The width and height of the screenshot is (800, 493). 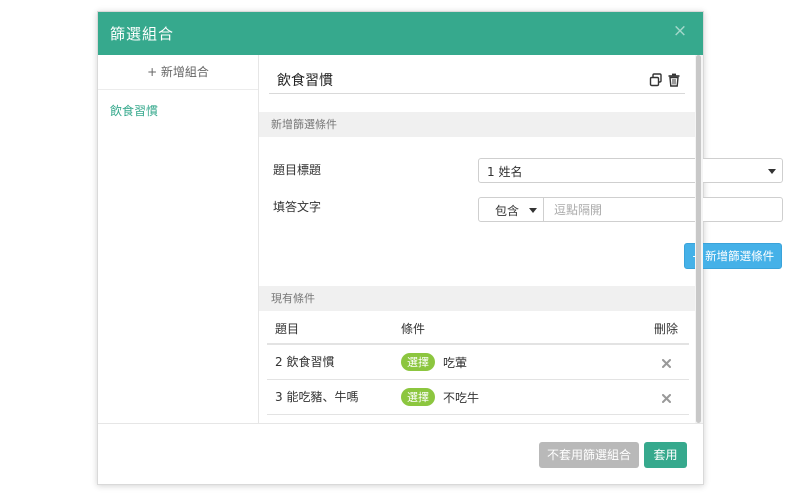 I want to click on table-row: 2 飲食習慣 選擇 吃葷, so click(x=478, y=362).